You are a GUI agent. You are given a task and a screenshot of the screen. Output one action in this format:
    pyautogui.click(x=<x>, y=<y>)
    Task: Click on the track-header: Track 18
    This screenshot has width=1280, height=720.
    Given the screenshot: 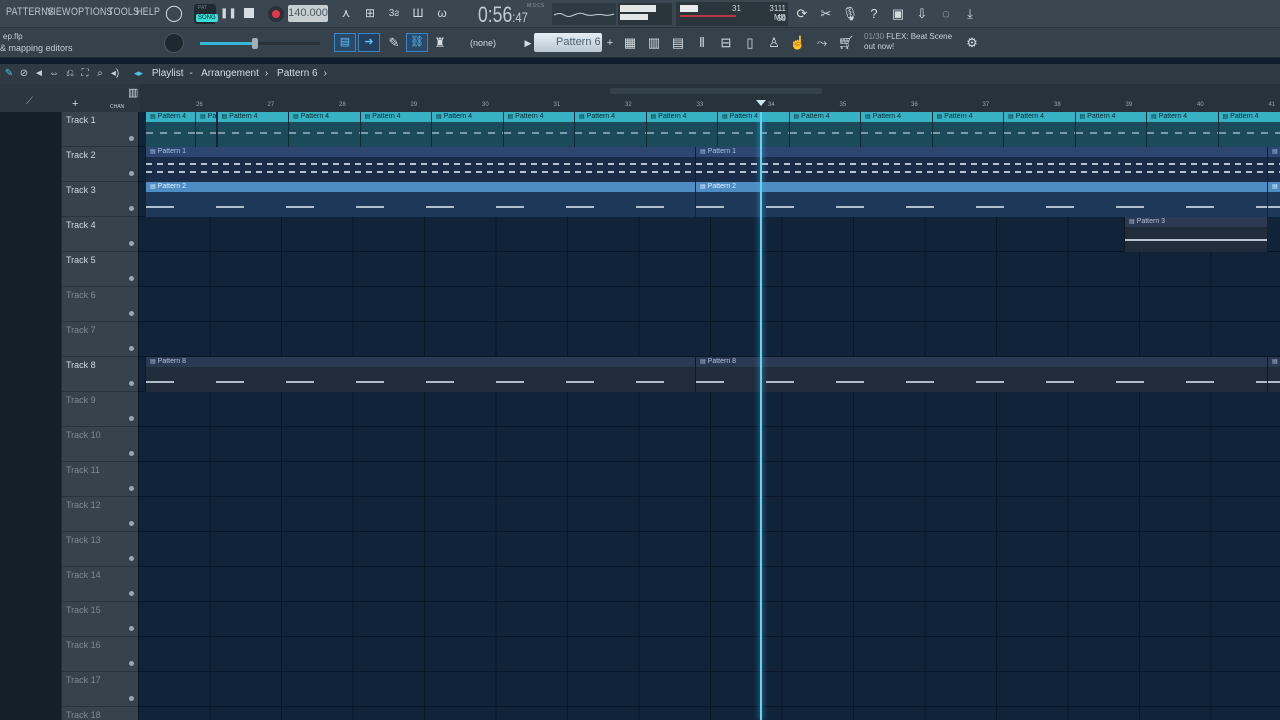 What is the action you would take?
    pyautogui.click(x=100, y=713)
    